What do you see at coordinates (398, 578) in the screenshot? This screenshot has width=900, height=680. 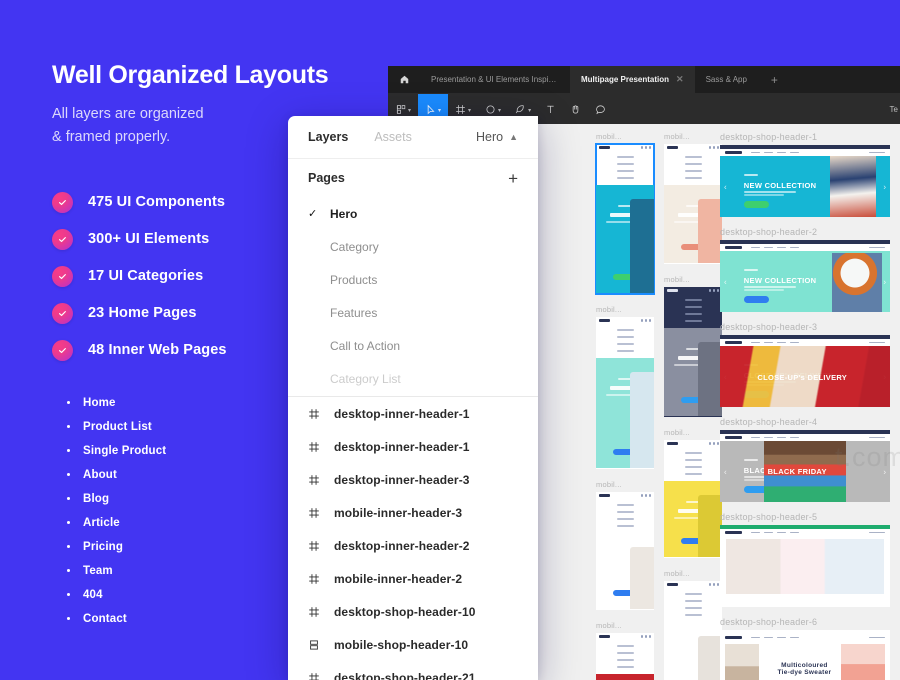 I see `layer-label: mobile-inner-header-2` at bounding box center [398, 578].